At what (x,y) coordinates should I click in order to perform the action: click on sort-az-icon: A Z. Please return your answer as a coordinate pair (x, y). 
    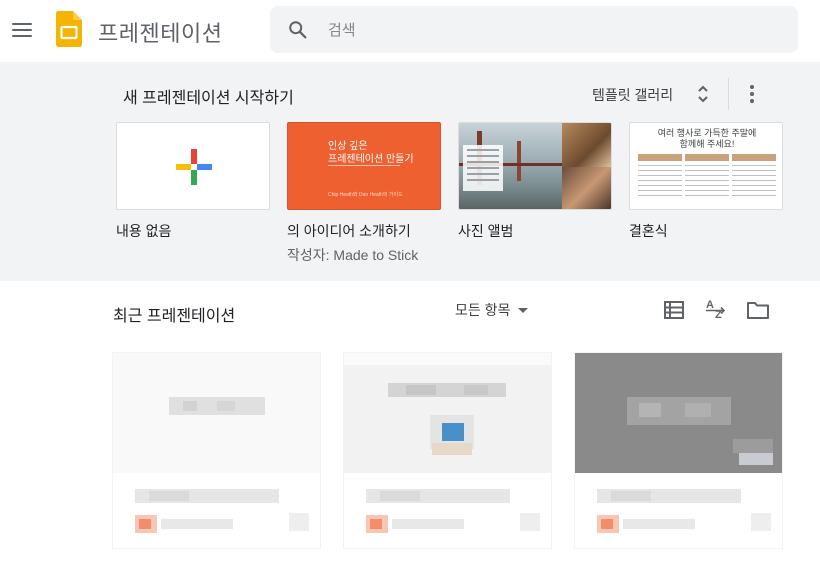
    Looking at the image, I should click on (716, 310).